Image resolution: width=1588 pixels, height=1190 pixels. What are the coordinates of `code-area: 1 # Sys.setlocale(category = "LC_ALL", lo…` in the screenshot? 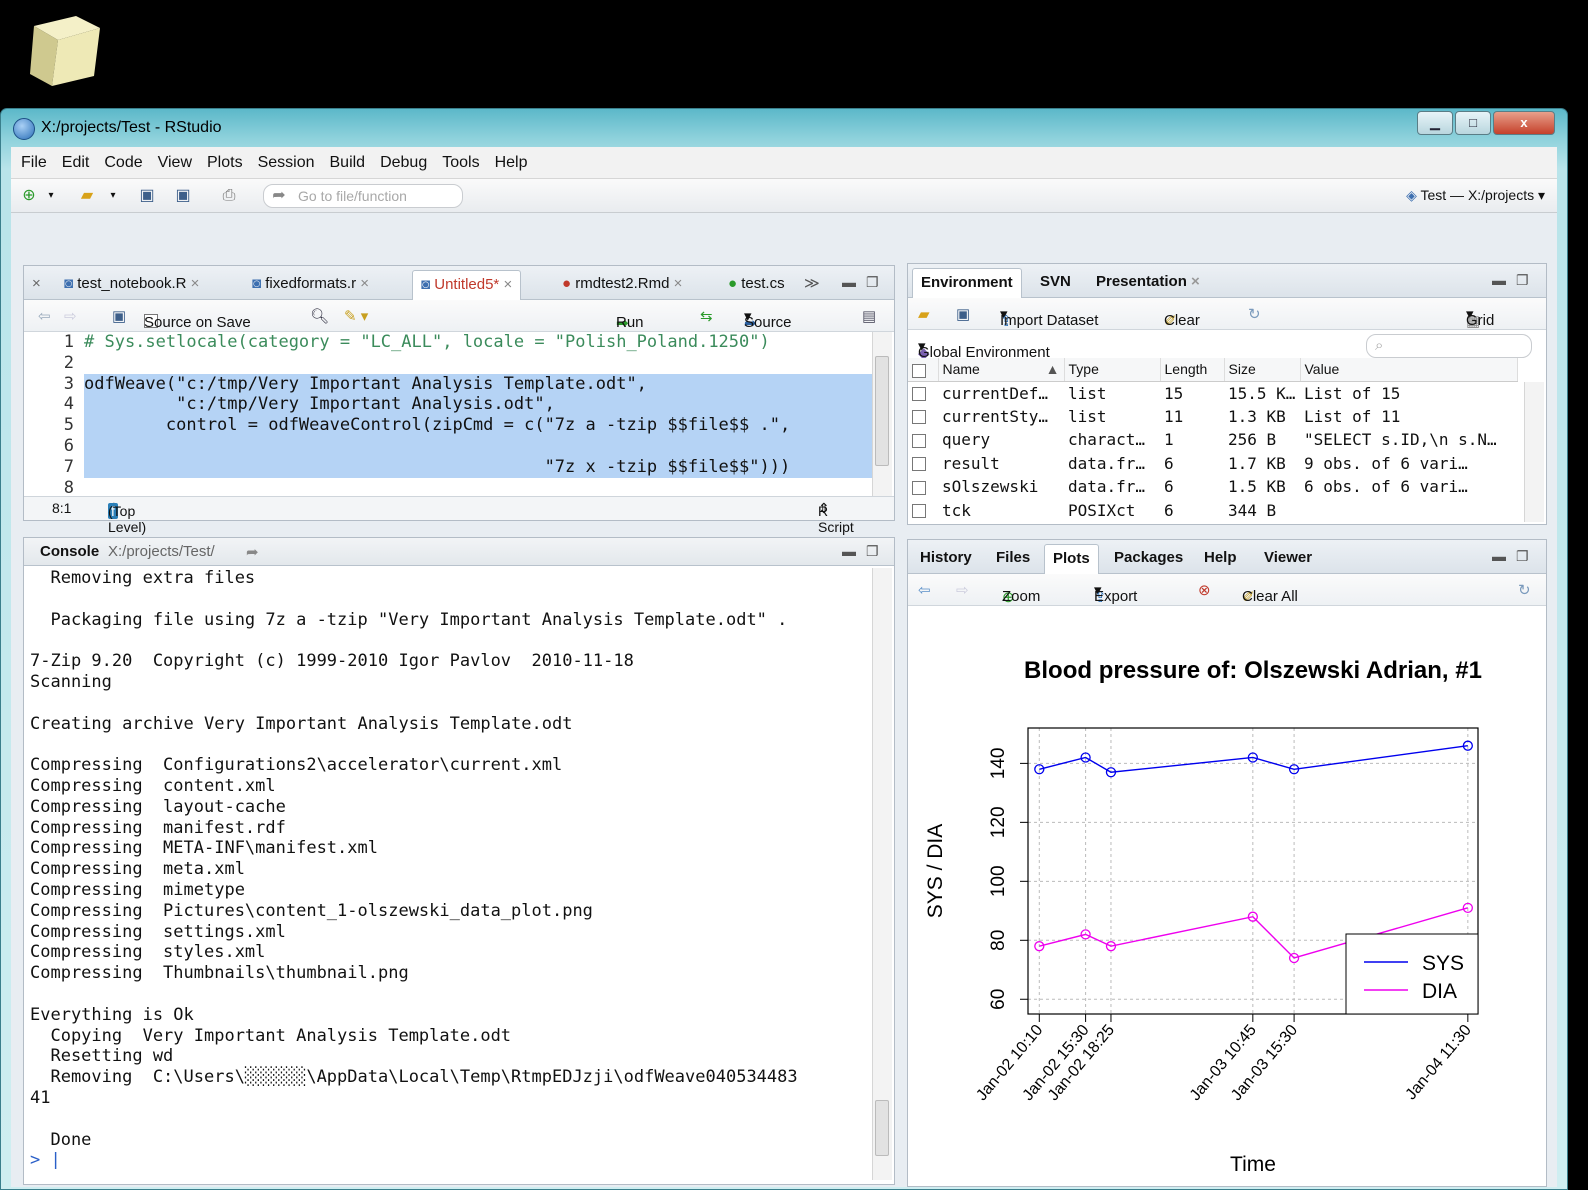 It's located at (448, 415).